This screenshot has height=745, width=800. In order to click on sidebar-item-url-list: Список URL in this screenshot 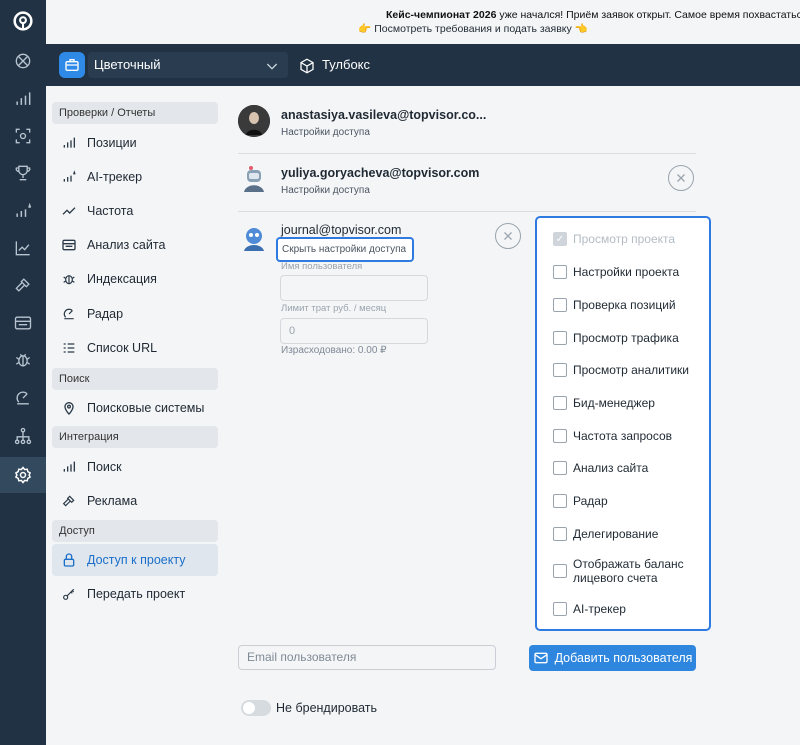, I will do `click(135, 348)`.